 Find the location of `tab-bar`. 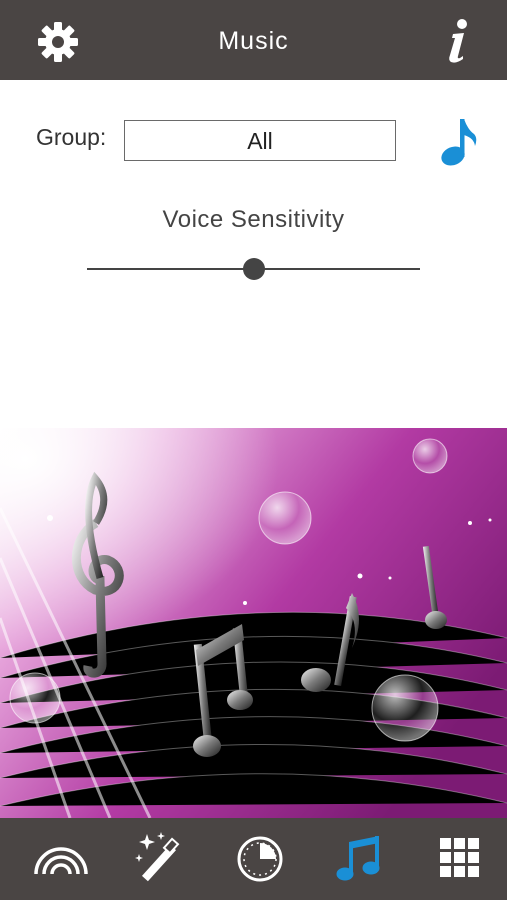

tab-bar is located at coordinates (253, 859).